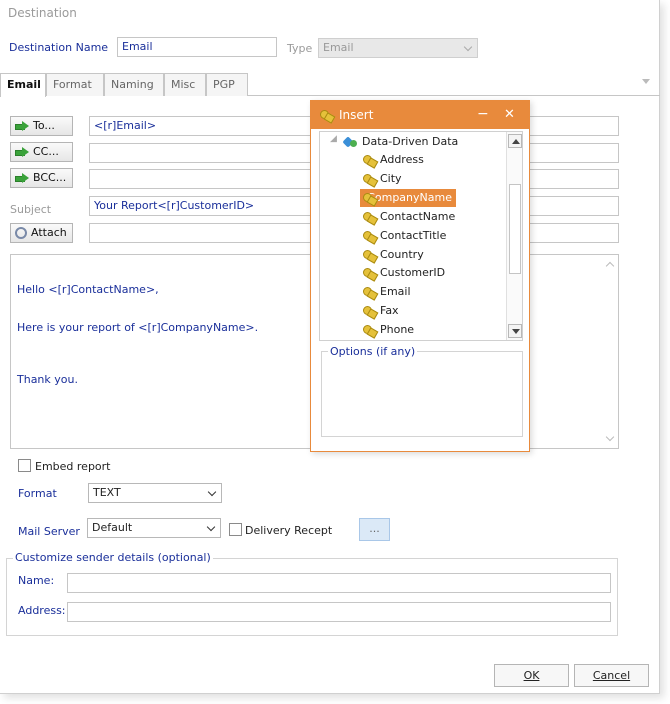 This screenshot has width=670, height=704. I want to click on type-label: Type, so click(300, 48).